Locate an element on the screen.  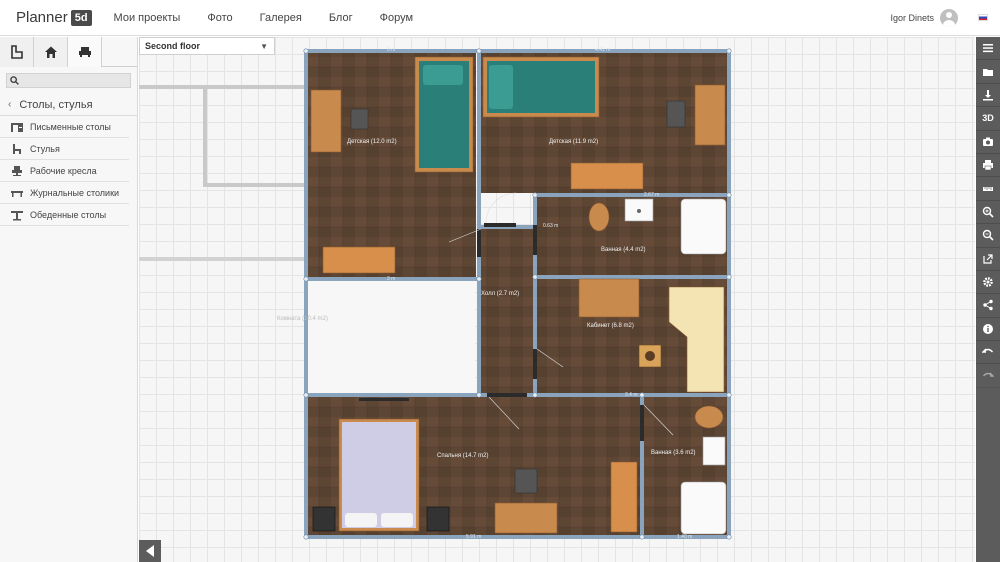
category-item-dining-tables: Обеденные столы is located at coordinates (64, 215).